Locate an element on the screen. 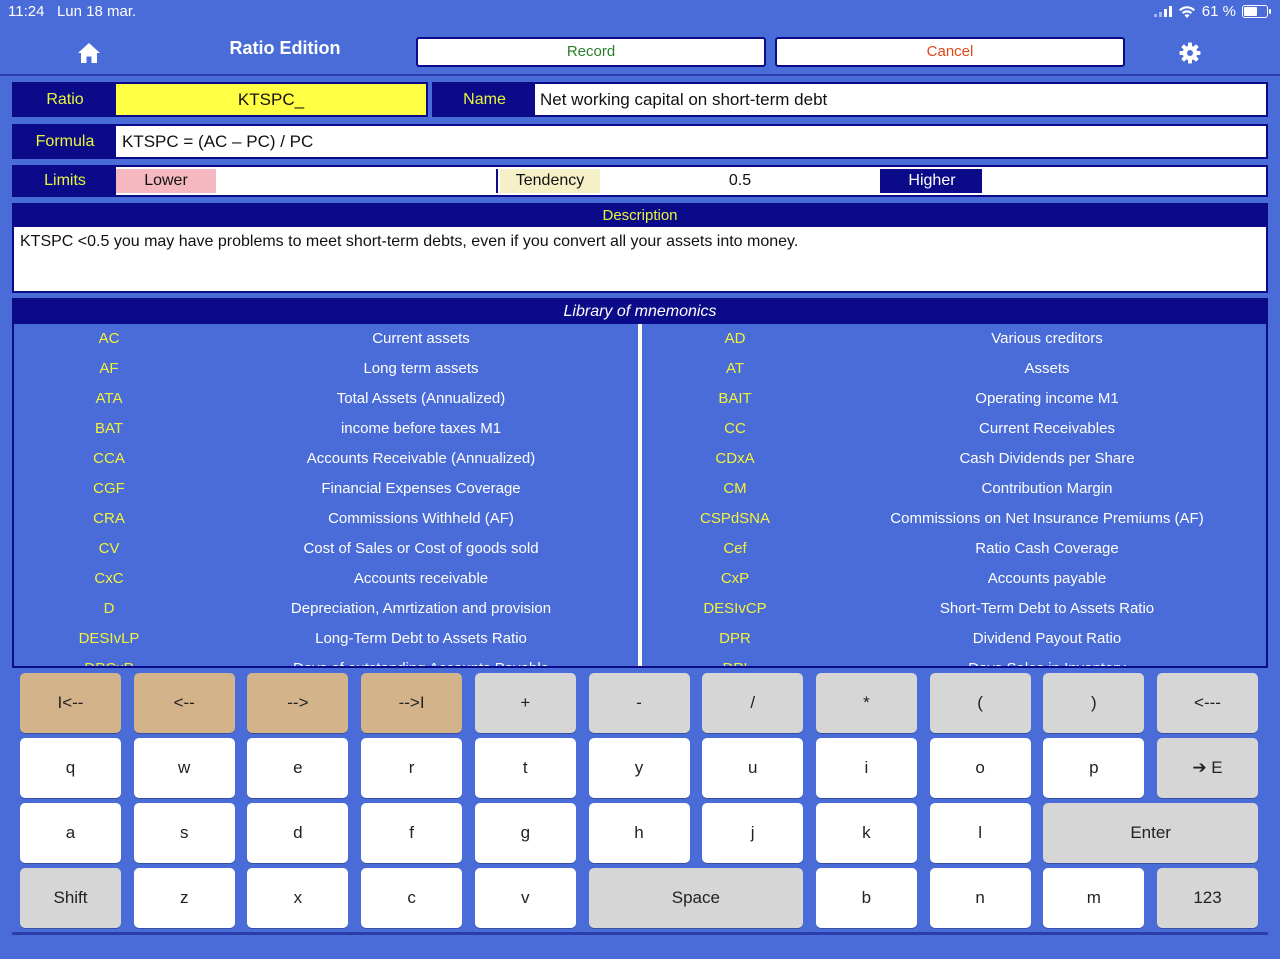  formula-input: KTSPC = (AC – PC) / PC is located at coordinates (692, 141).